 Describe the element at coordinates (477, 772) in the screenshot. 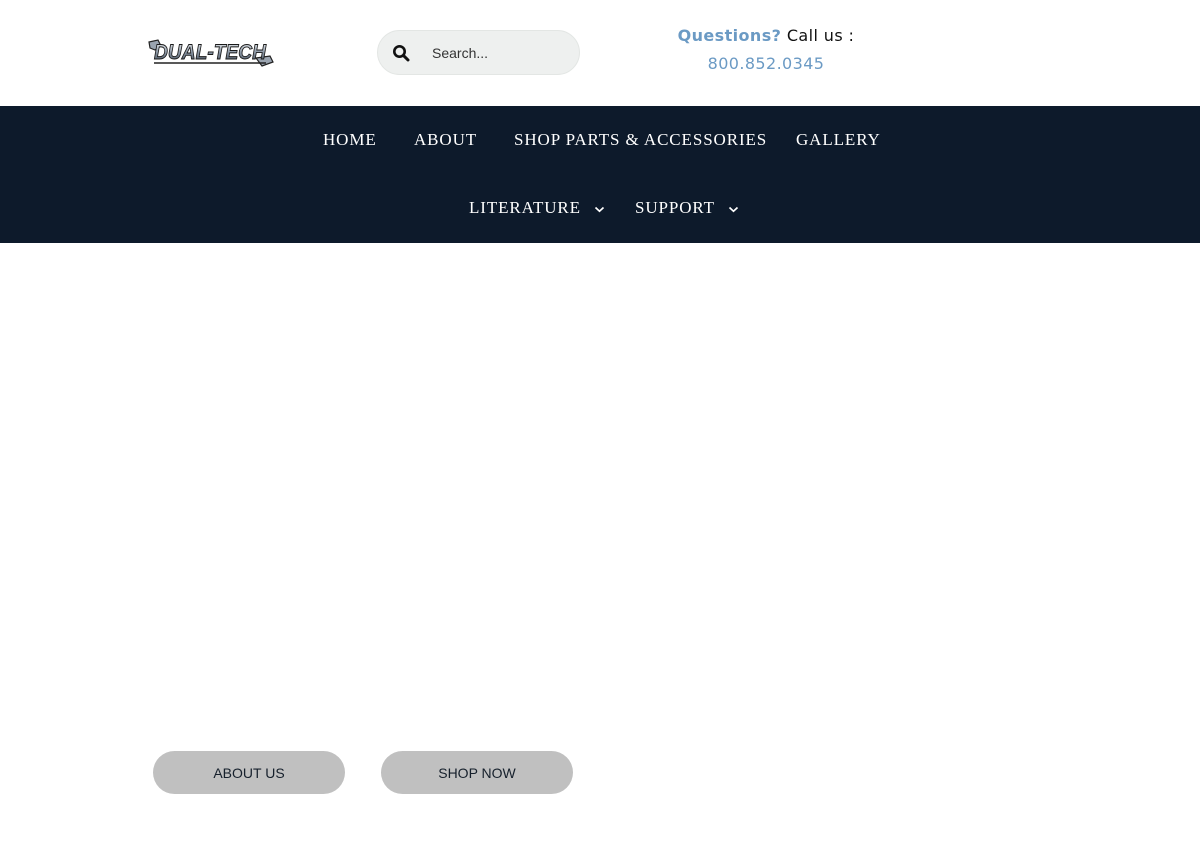

I see `shop-now-button: SHOP NOW` at that location.